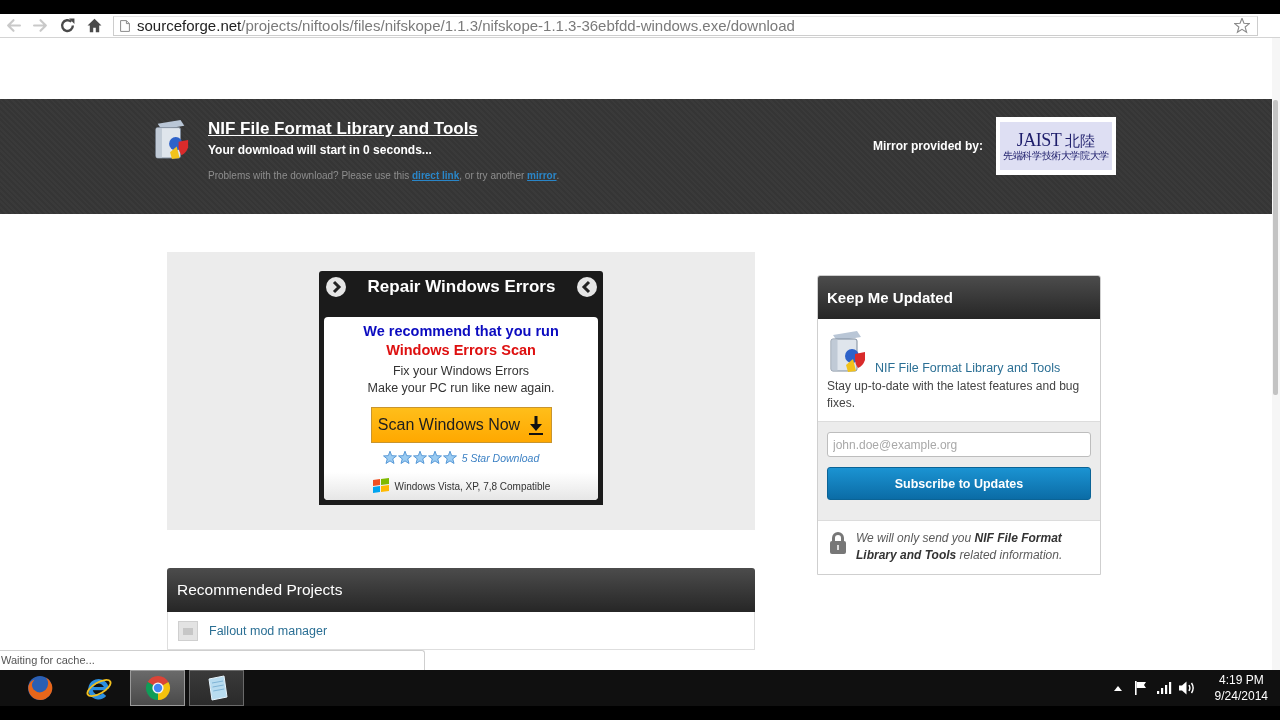 This screenshot has height=720, width=1280. I want to click on speaker-icon, so click(1186, 688).